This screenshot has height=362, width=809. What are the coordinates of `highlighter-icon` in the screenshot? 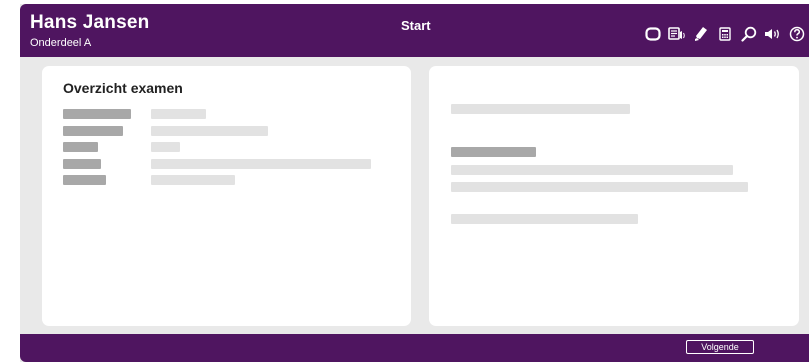 It's located at (701, 34).